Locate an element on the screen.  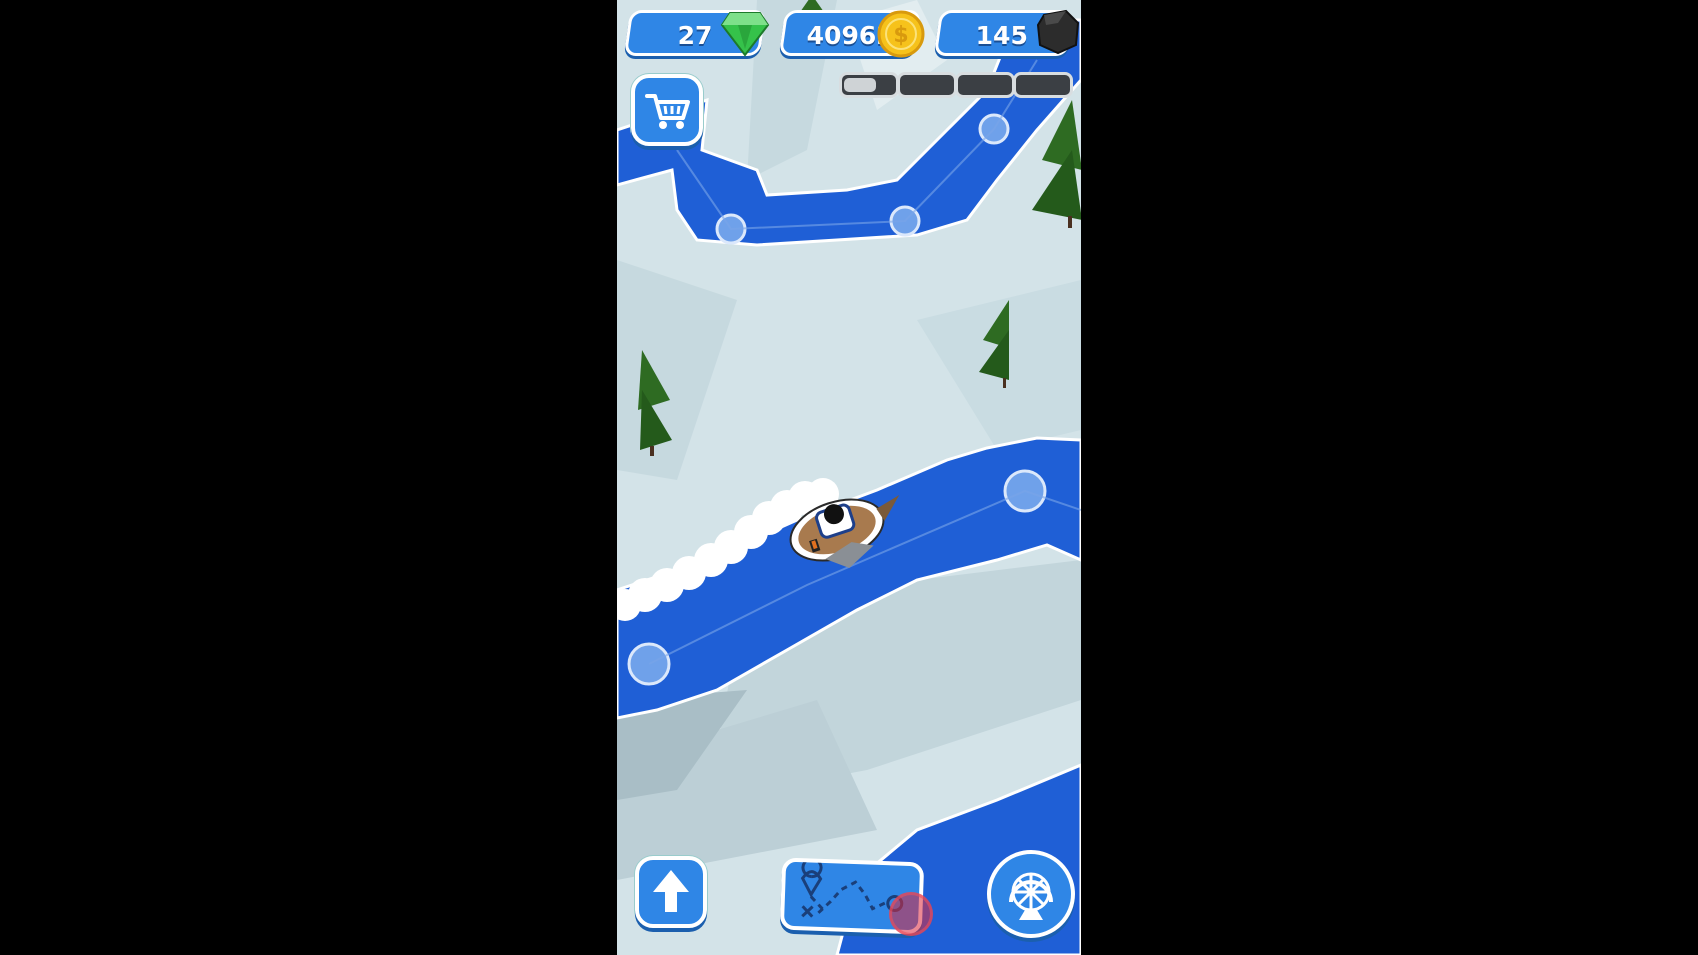
wheel-icon is located at coordinates (1031, 896).